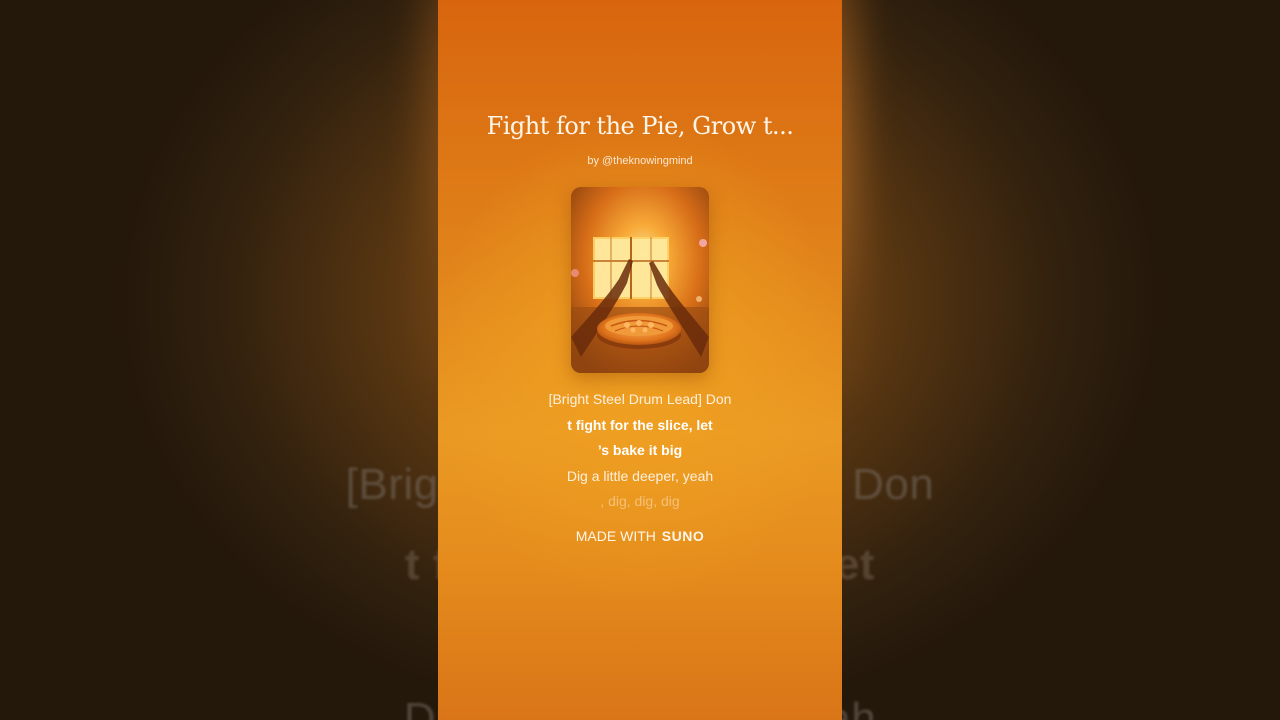 The image size is (1280, 720). I want to click on made-with-suno-badge: MADE WITH SUNO, so click(640, 536).